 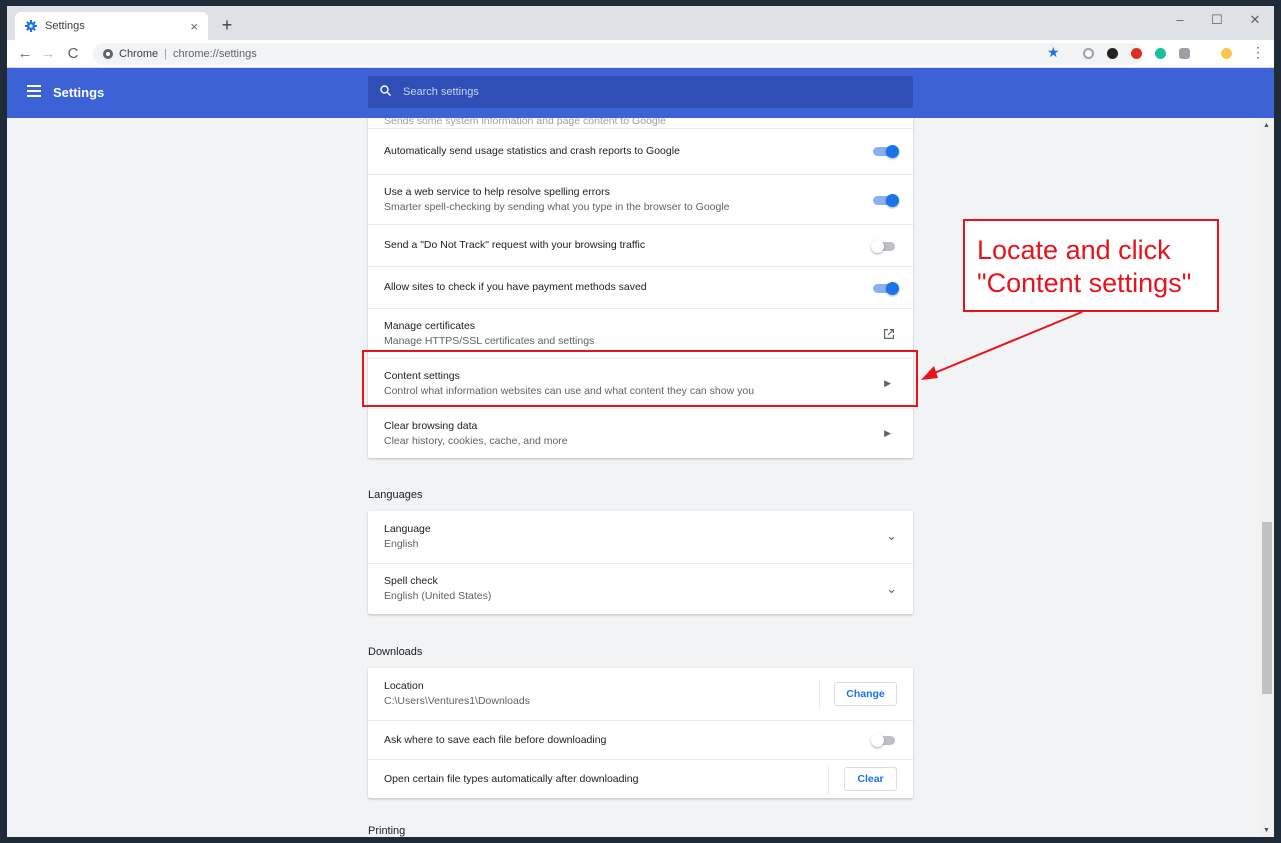 What do you see at coordinates (1160, 53) in the screenshot?
I see `grammarly-icon` at bounding box center [1160, 53].